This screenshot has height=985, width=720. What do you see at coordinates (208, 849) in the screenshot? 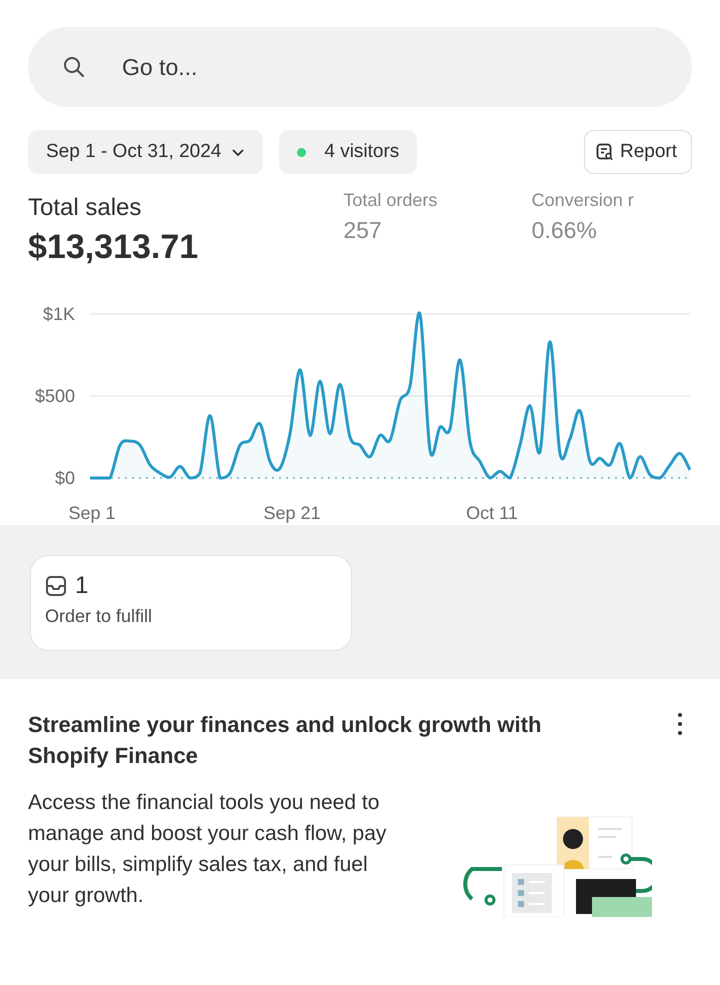
I see `promo-text: Access the financial tools you need to manage and boost your cash flow, pay your bills, simplify sales tax, and fuel your growth.` at bounding box center [208, 849].